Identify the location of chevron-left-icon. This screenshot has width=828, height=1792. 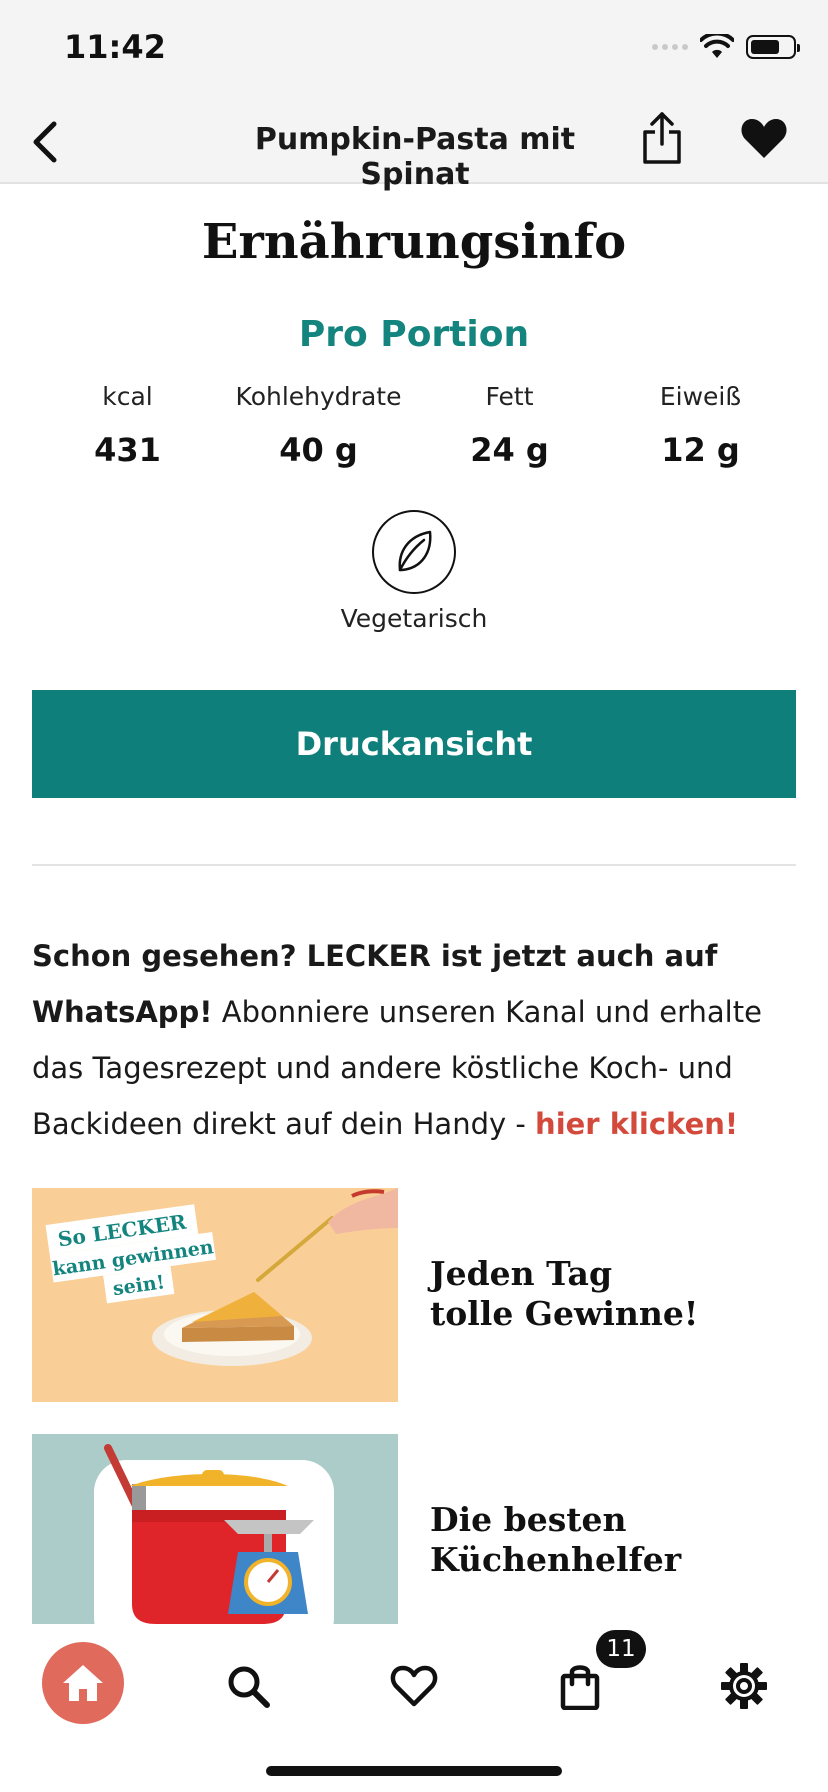
(45, 142).